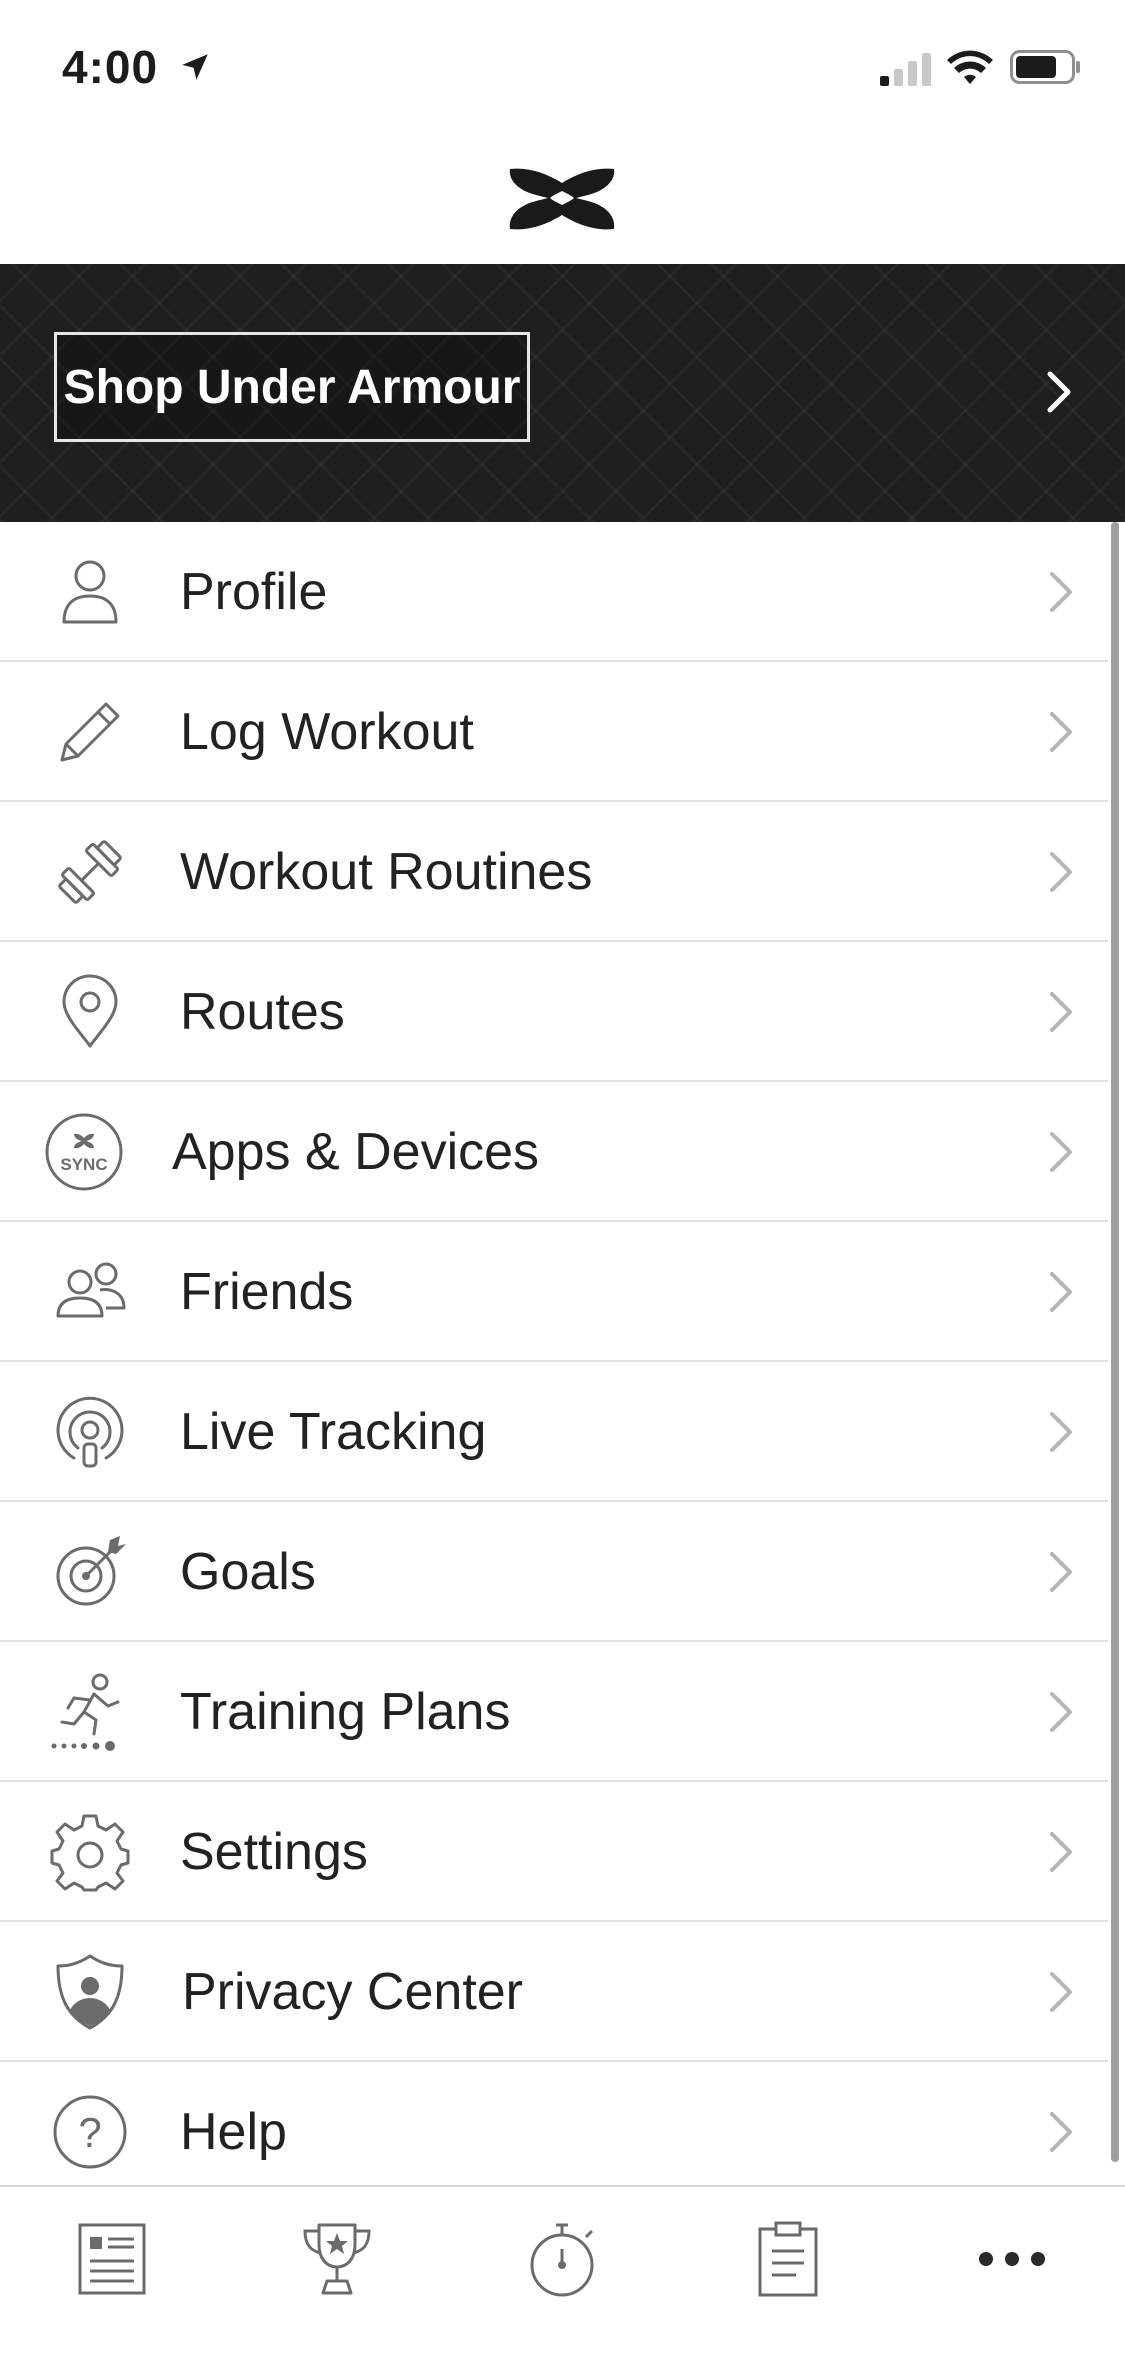  Describe the element at coordinates (554, 1572) in the screenshot. I see `menu-item-goals: Goals` at that location.